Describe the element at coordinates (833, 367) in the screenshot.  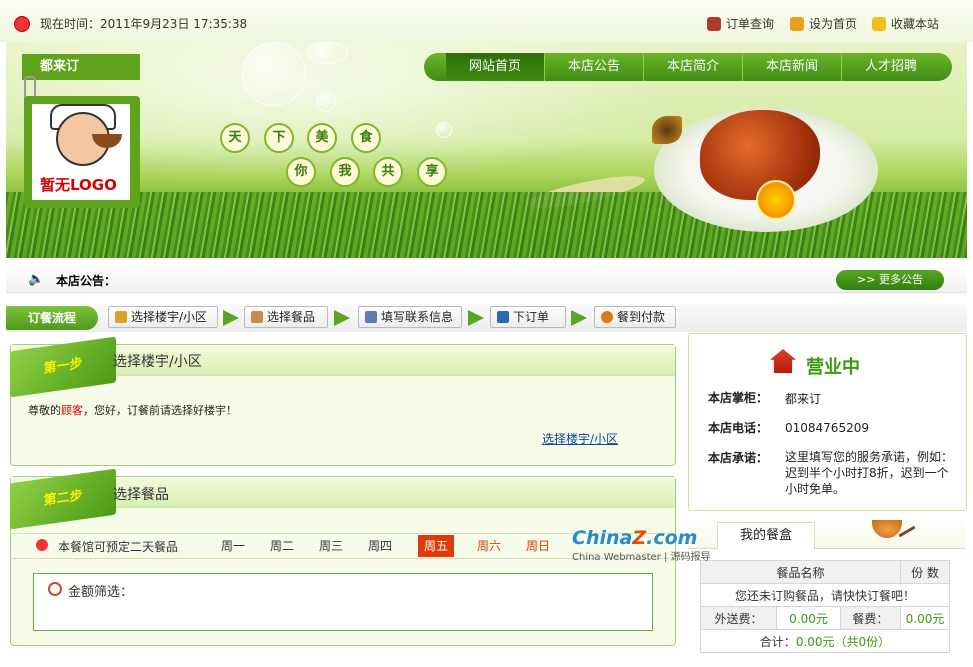
I see `store-status: 营业中` at that location.